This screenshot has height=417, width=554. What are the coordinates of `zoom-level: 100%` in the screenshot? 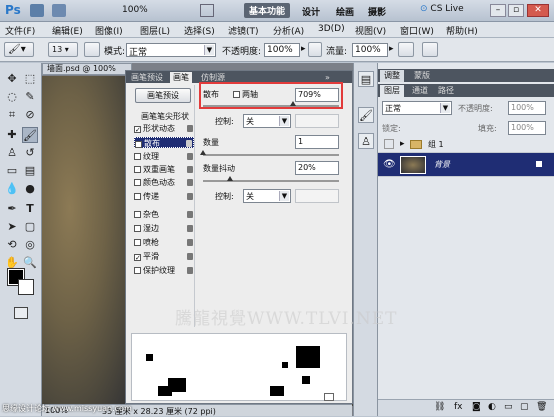 It's located at (135, 10).